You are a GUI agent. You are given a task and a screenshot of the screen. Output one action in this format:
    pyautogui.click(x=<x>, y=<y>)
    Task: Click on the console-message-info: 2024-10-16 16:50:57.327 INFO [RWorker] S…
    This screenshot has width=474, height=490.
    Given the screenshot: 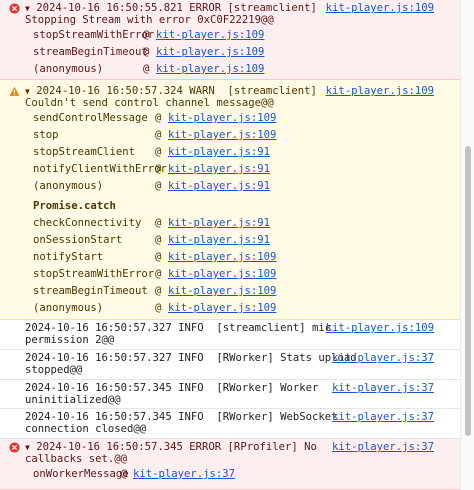 What is the action you would take?
    pyautogui.click(x=230, y=365)
    